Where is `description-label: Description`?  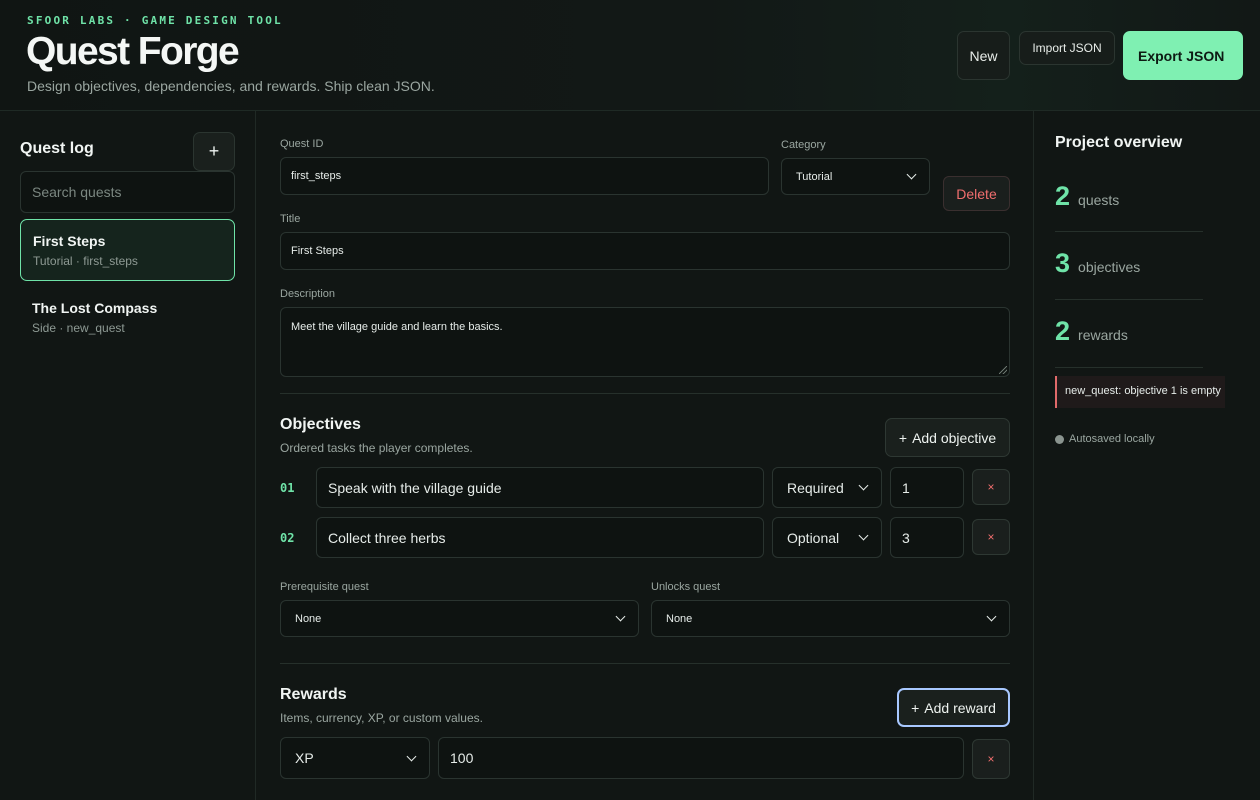
description-label: Description is located at coordinates (308, 294).